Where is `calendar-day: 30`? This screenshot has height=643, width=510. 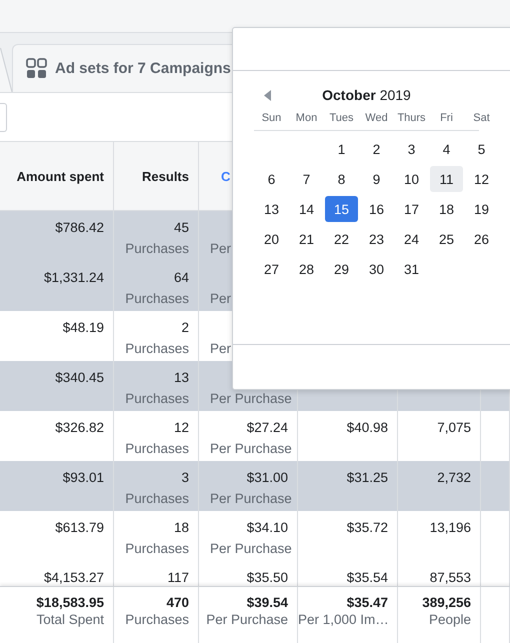 calendar-day: 30 is located at coordinates (376, 269).